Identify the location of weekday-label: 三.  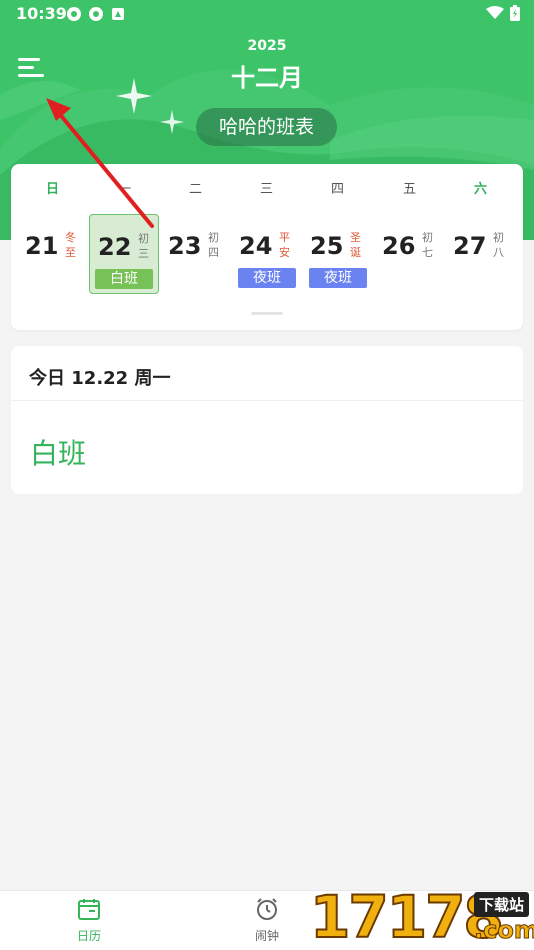
(266, 189).